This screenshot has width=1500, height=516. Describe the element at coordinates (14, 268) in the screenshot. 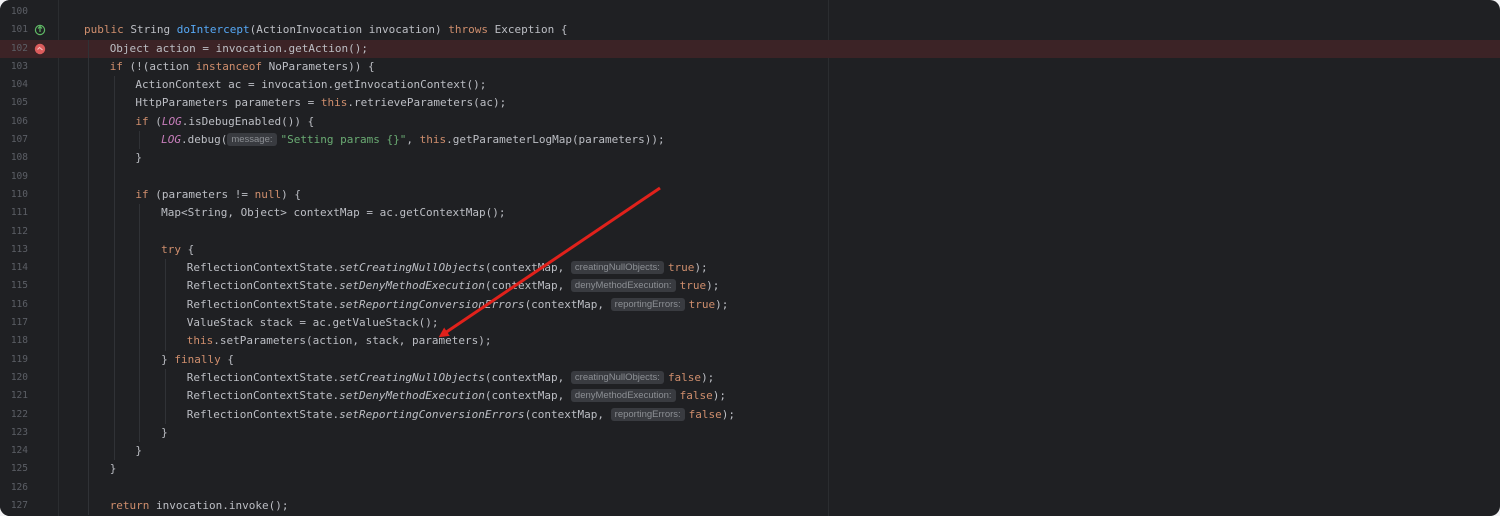

I see `line-number: 114` at that location.